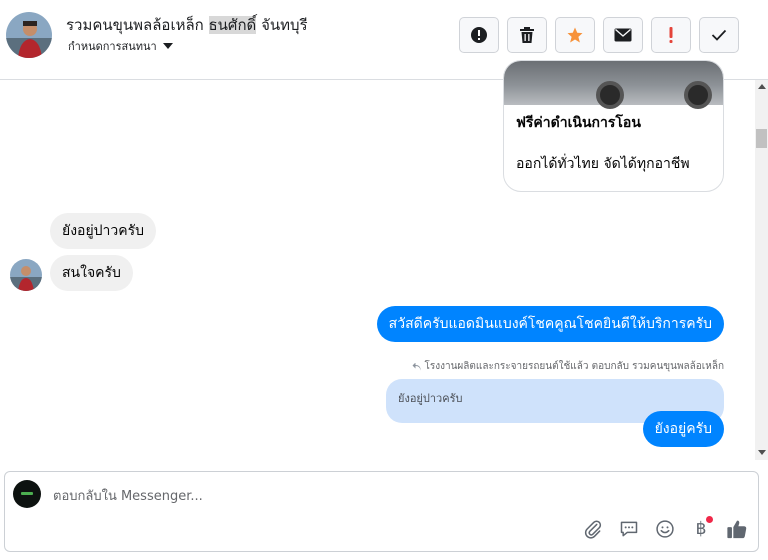 Image resolution: width=768 pixels, height=560 pixels. Describe the element at coordinates (578, 123) in the screenshot. I see `product-card-title: ฟรีค่าดำเนินการโอน` at that location.